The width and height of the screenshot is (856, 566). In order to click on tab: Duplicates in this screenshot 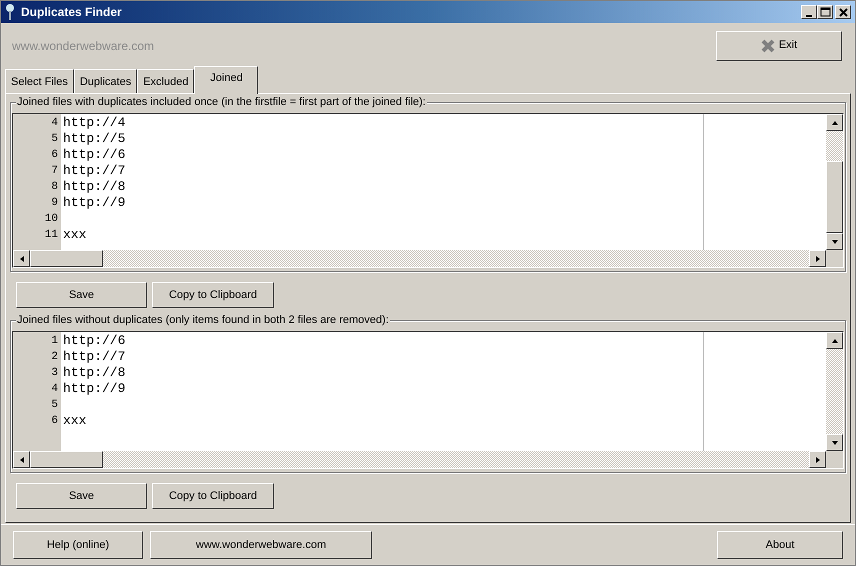, I will do `click(106, 81)`.